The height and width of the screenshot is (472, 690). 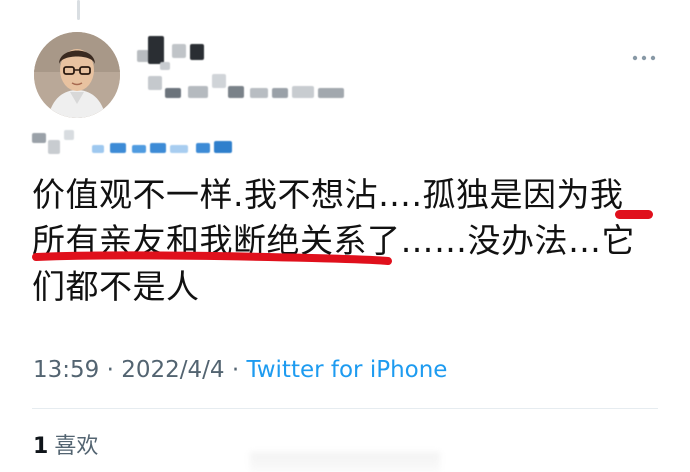 I want to click on avatar, so click(x=77, y=75).